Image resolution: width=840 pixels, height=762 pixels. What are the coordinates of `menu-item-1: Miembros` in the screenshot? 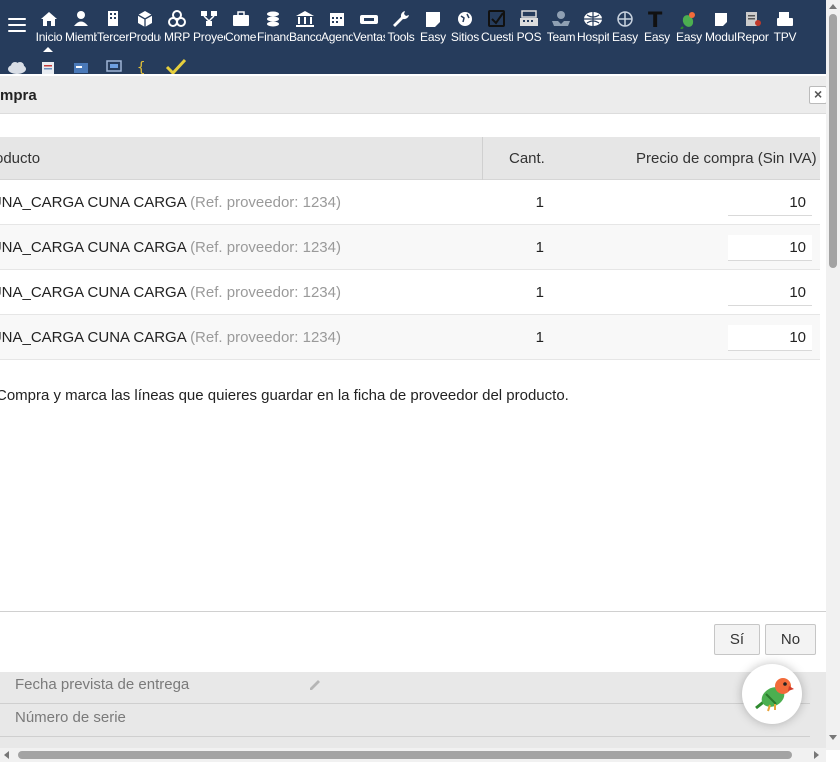 It's located at (81, 26).